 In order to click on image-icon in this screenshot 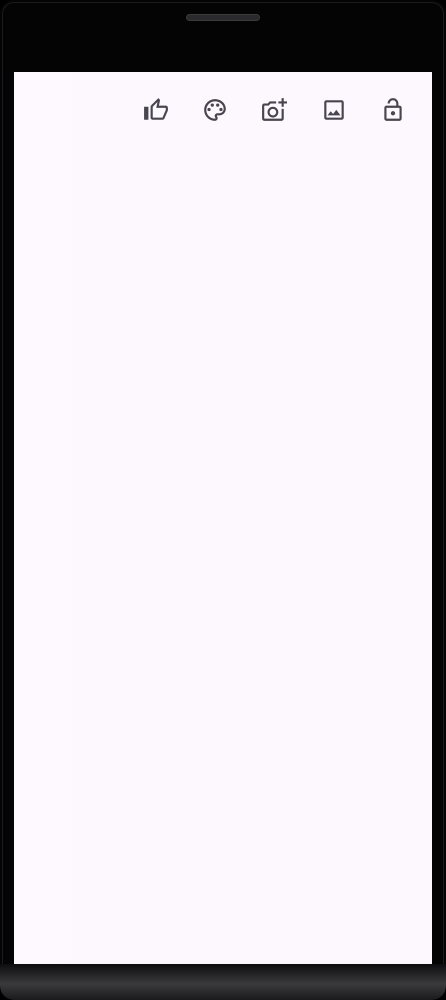, I will do `click(334, 110)`.